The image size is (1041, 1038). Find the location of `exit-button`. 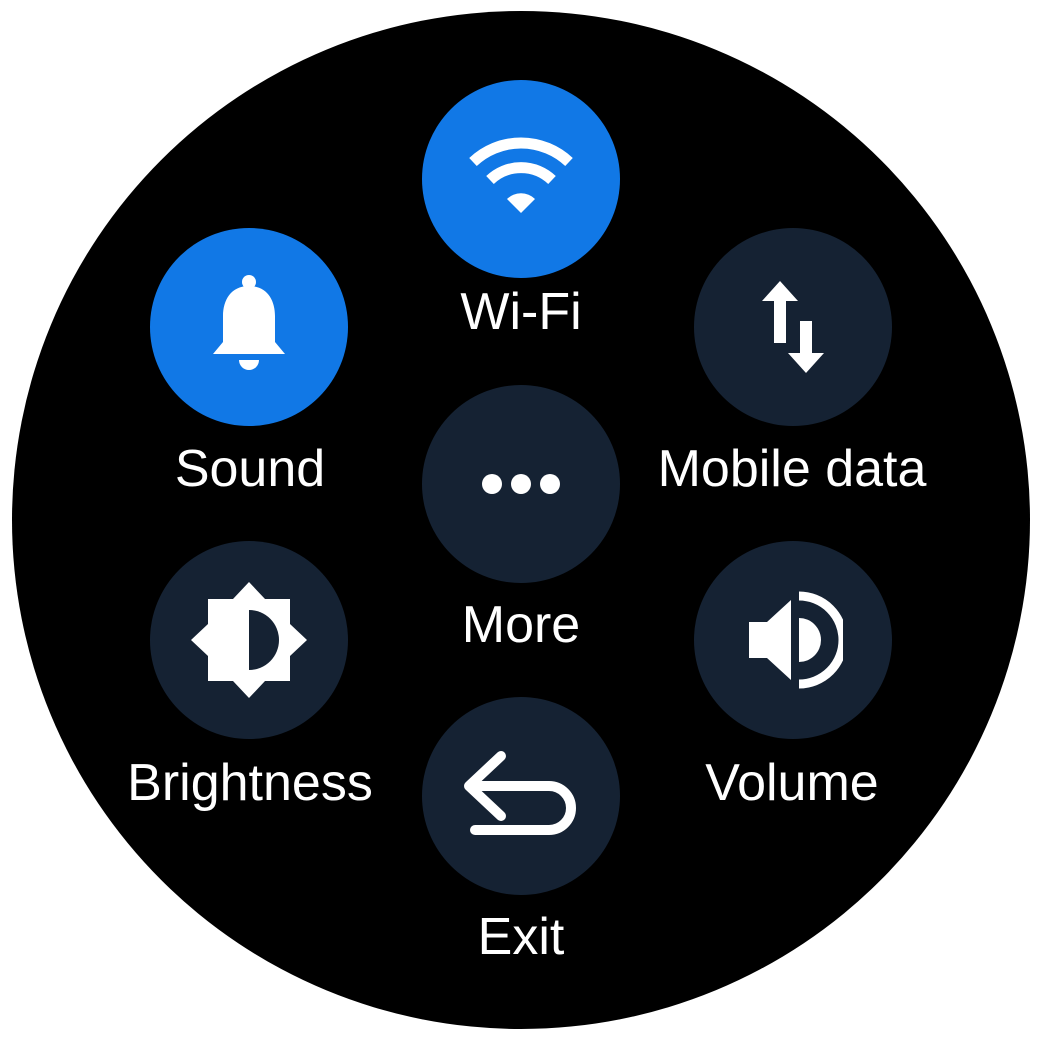

exit-button is located at coordinates (521, 796).